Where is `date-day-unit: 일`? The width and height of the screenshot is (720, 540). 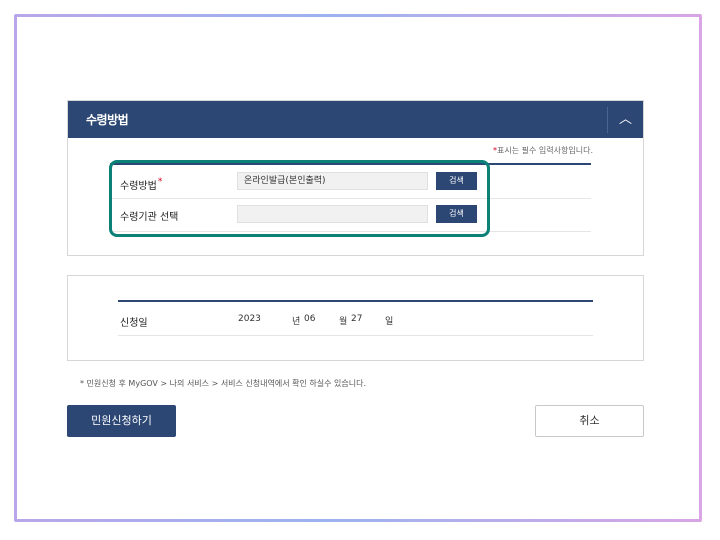
date-day-unit: 일 is located at coordinates (389, 322).